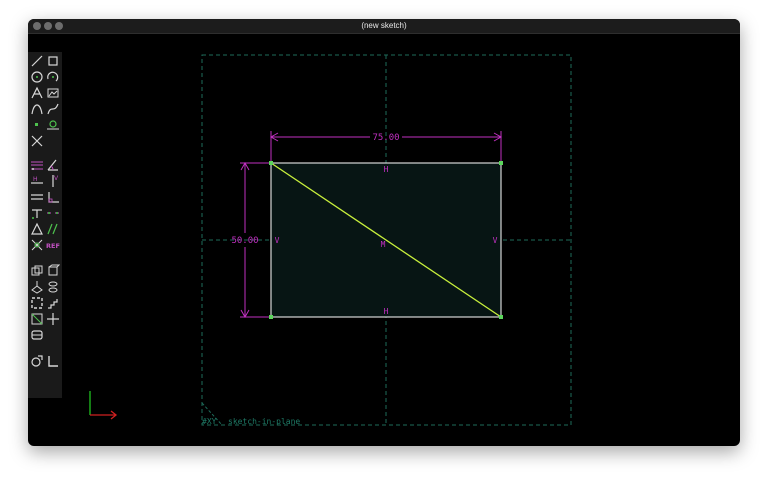 Image resolution: width=768 pixels, height=484 pixels. I want to click on workplane-label: #XY, so click(209, 421).